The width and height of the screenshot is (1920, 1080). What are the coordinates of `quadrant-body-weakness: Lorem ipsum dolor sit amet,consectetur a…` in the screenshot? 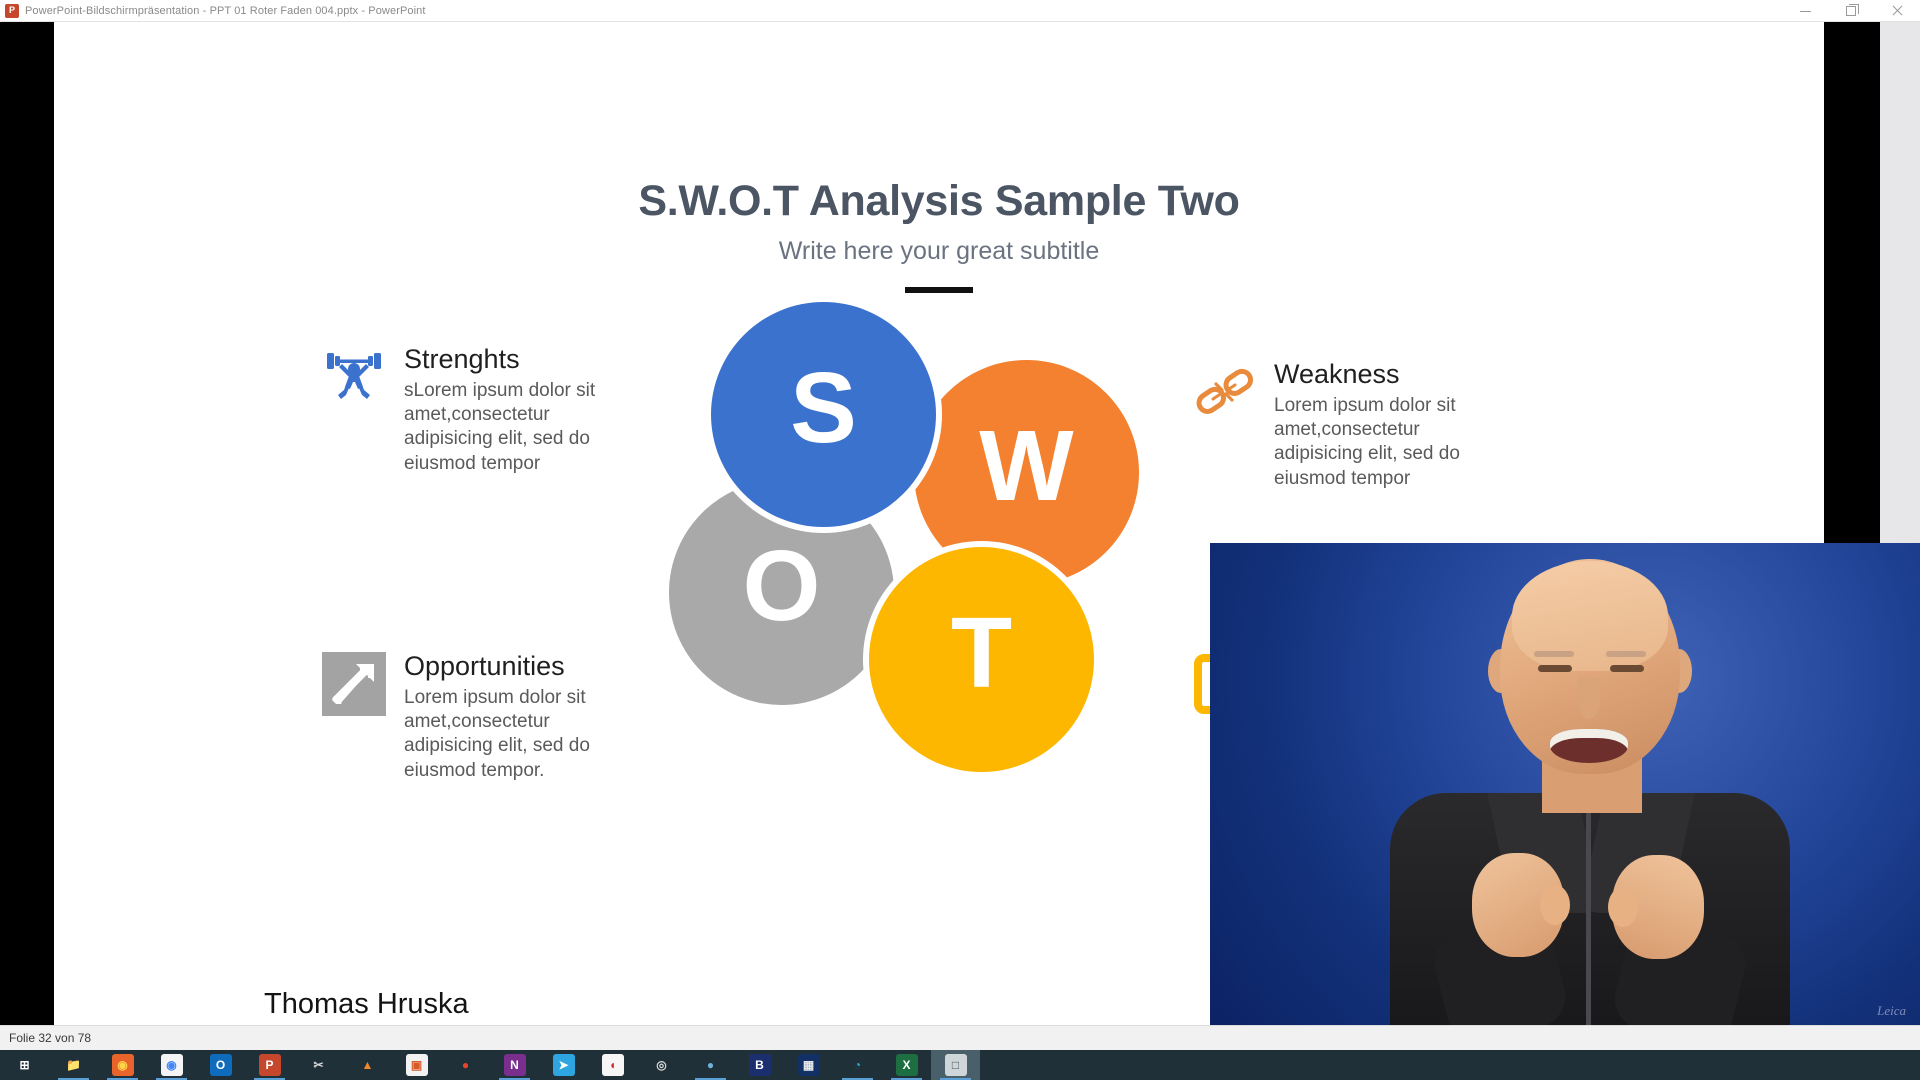 It's located at (1367, 441).